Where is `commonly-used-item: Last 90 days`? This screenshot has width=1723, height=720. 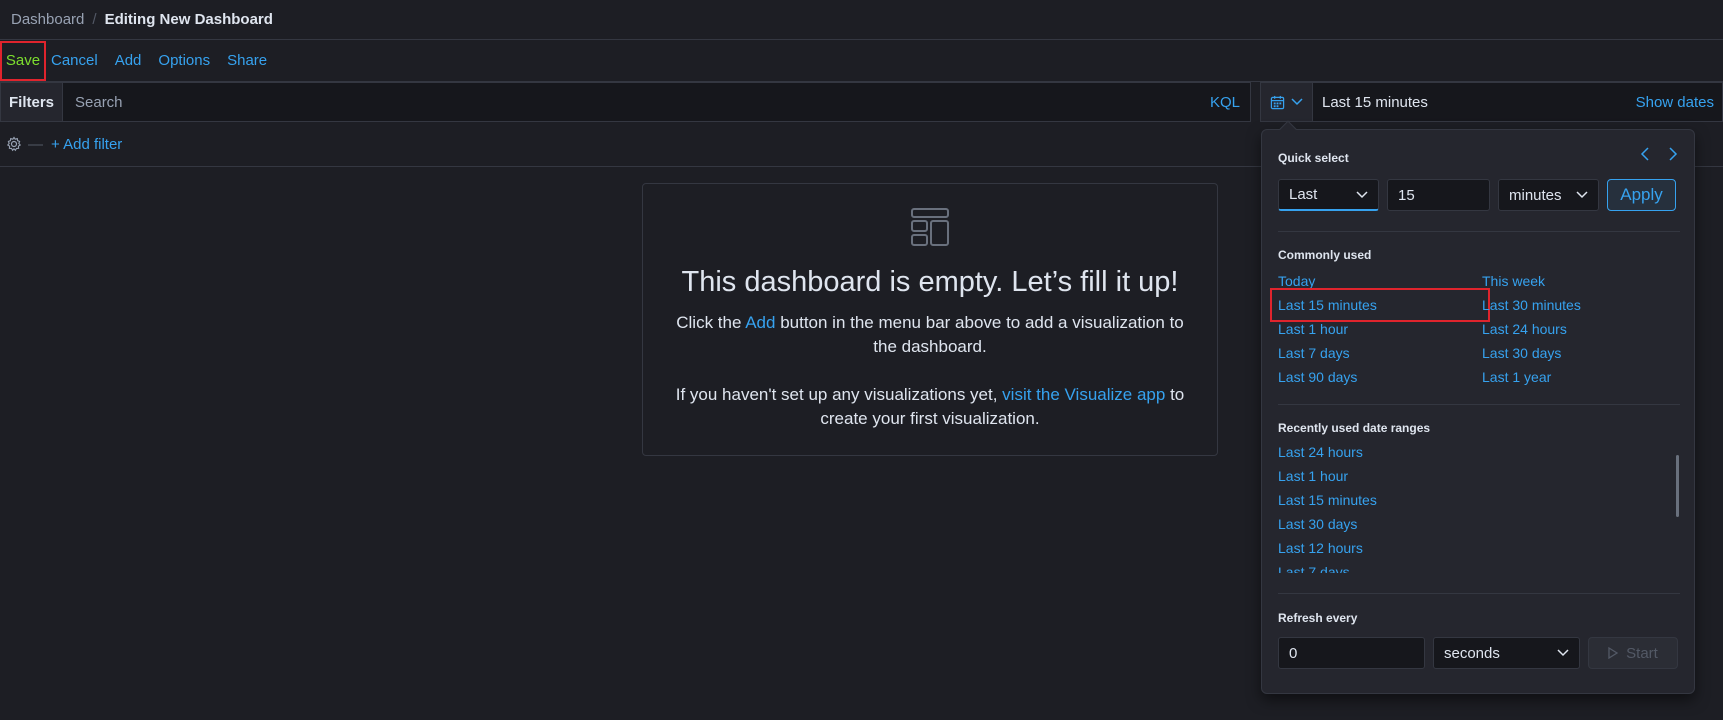 commonly-used-item: Last 90 days is located at coordinates (1380, 377).